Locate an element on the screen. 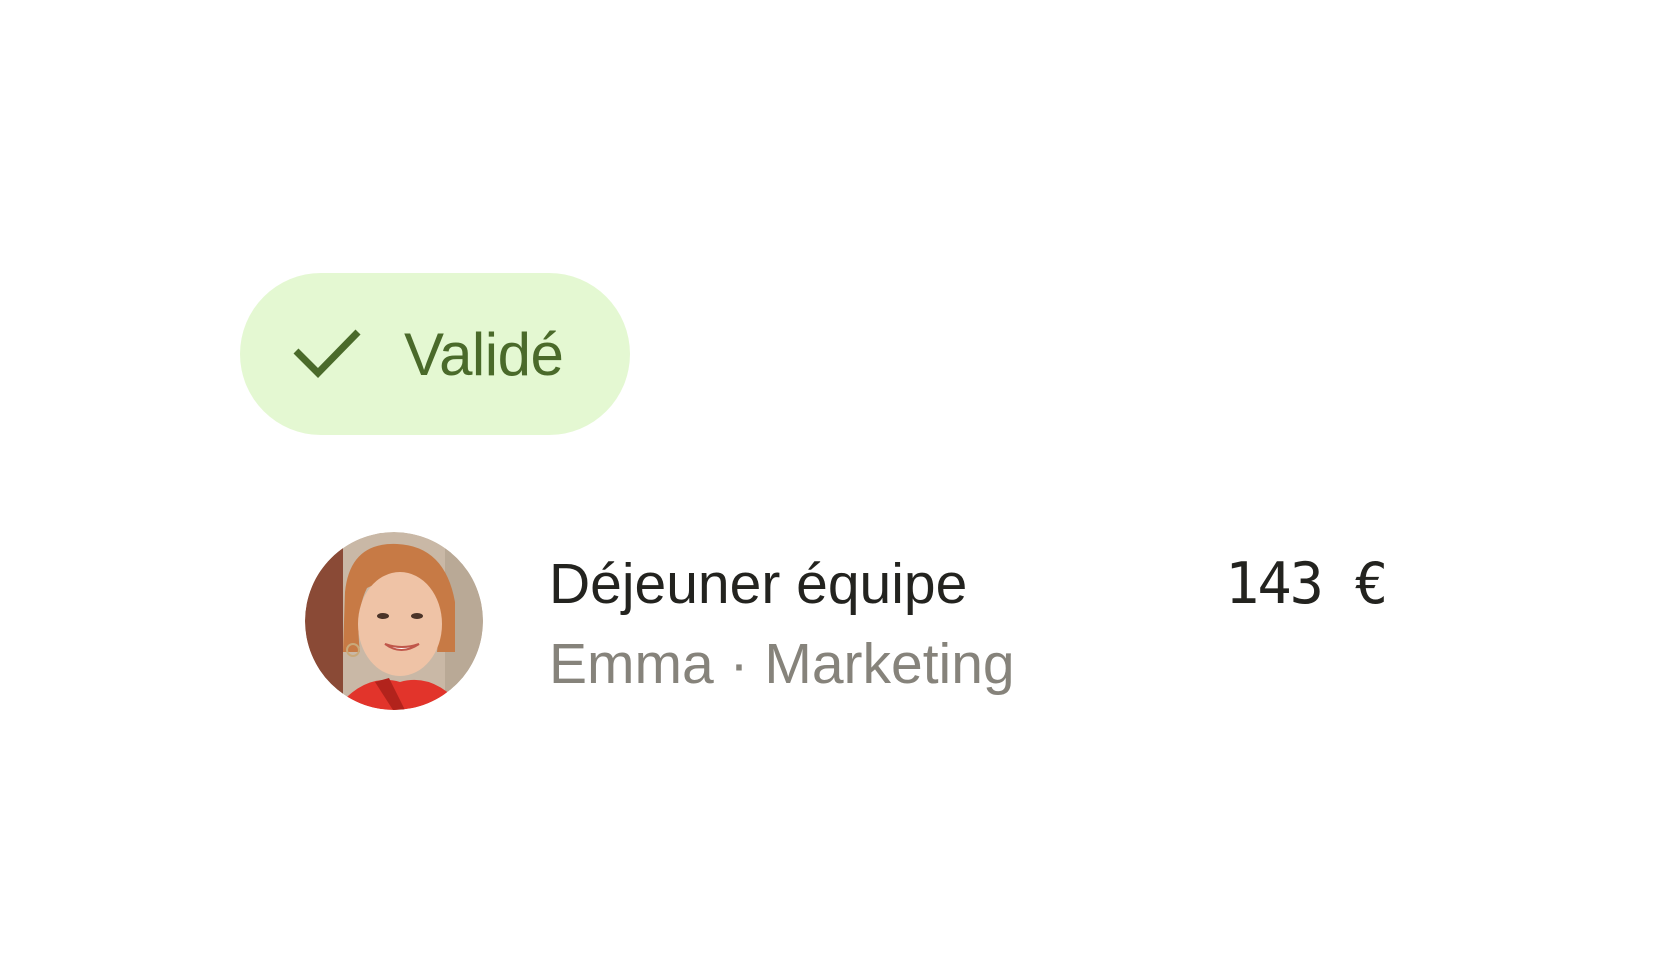 This screenshot has height=960, width=1680. avatar is located at coordinates (394, 621).